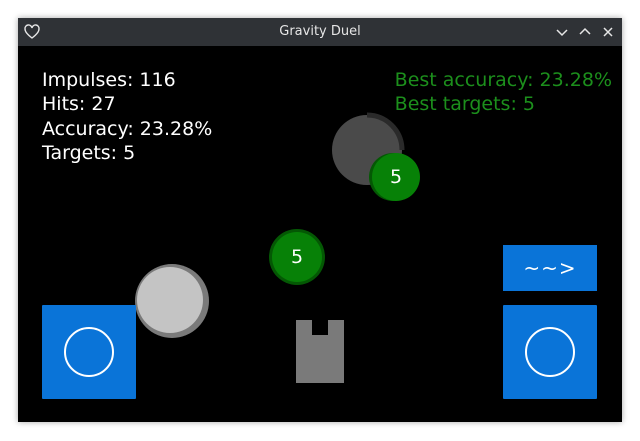 Image resolution: width=640 pixels, height=441 pixels. I want to click on accuracy-stat: Accuracy: 23.28%, so click(127, 128).